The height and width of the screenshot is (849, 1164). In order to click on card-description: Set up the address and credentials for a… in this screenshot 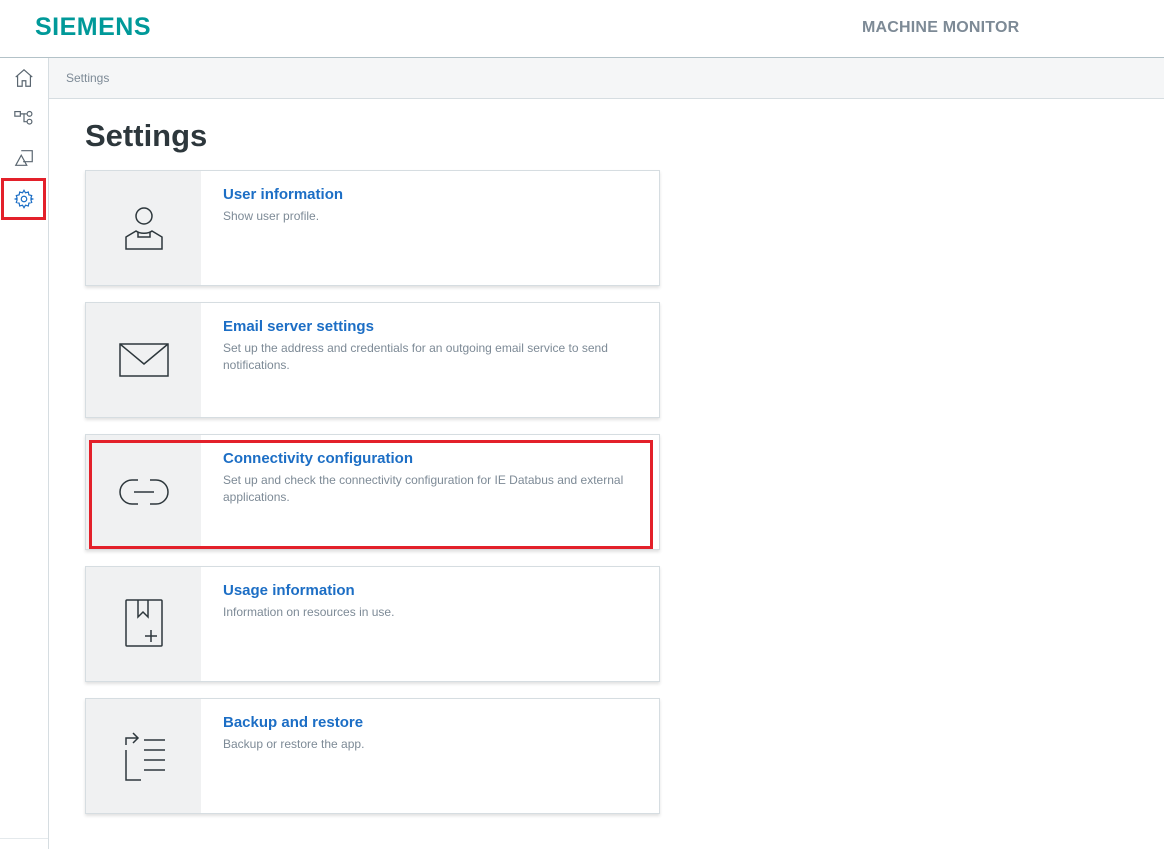, I will do `click(415, 356)`.